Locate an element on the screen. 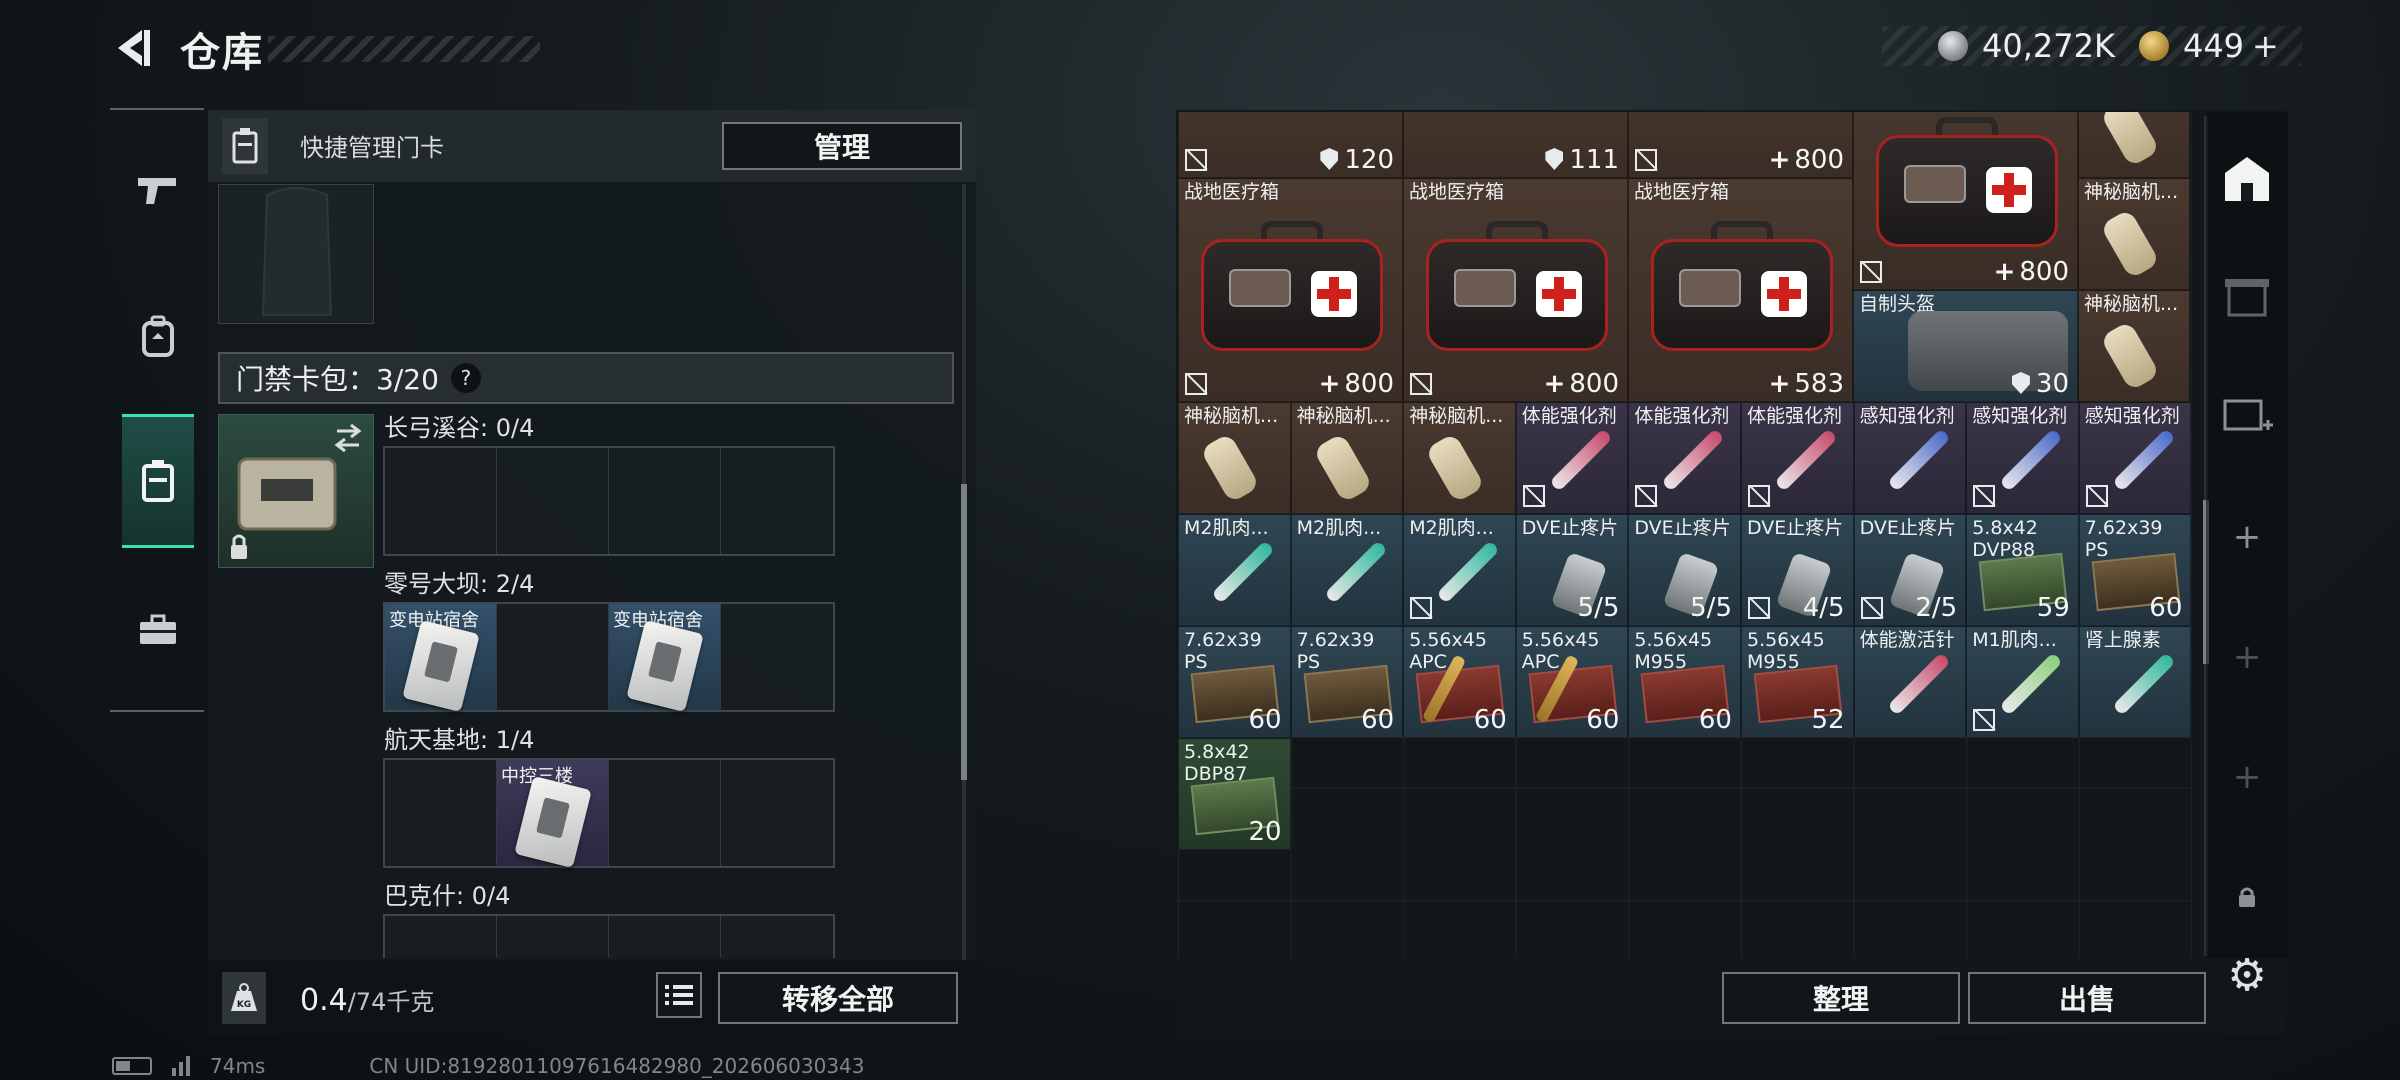 This screenshot has height=1080, width=2400. region-slots-dam: 变电站宿舍 变电站宿舍 is located at coordinates (609, 657).